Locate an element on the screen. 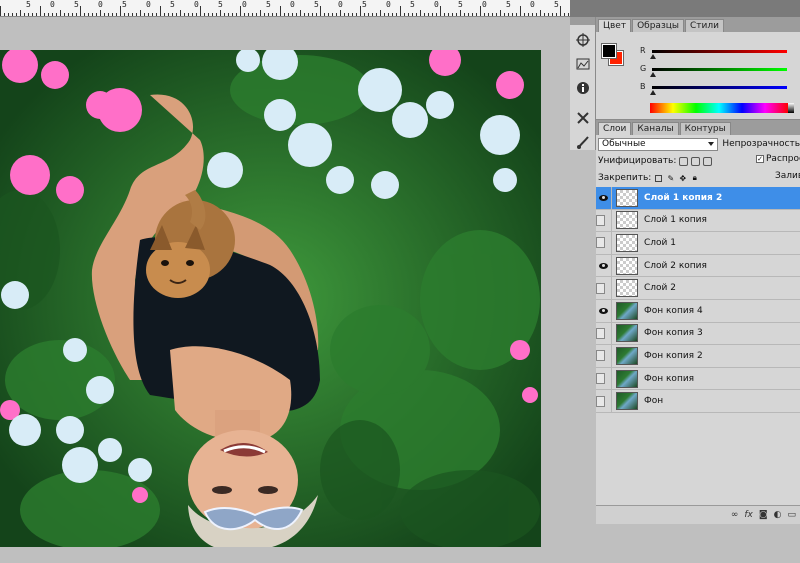 The width and height of the screenshot is (800, 563). layer-row: Слой 2 is located at coordinates (698, 288).